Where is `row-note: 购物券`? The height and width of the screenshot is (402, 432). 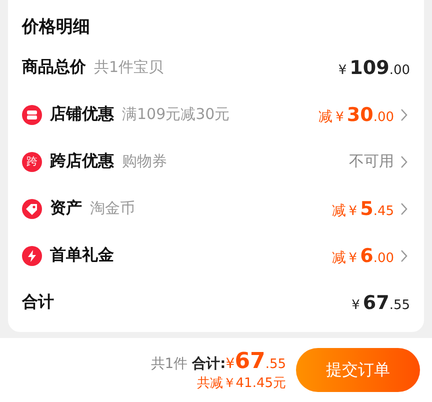
row-note: 购物券 is located at coordinates (144, 161).